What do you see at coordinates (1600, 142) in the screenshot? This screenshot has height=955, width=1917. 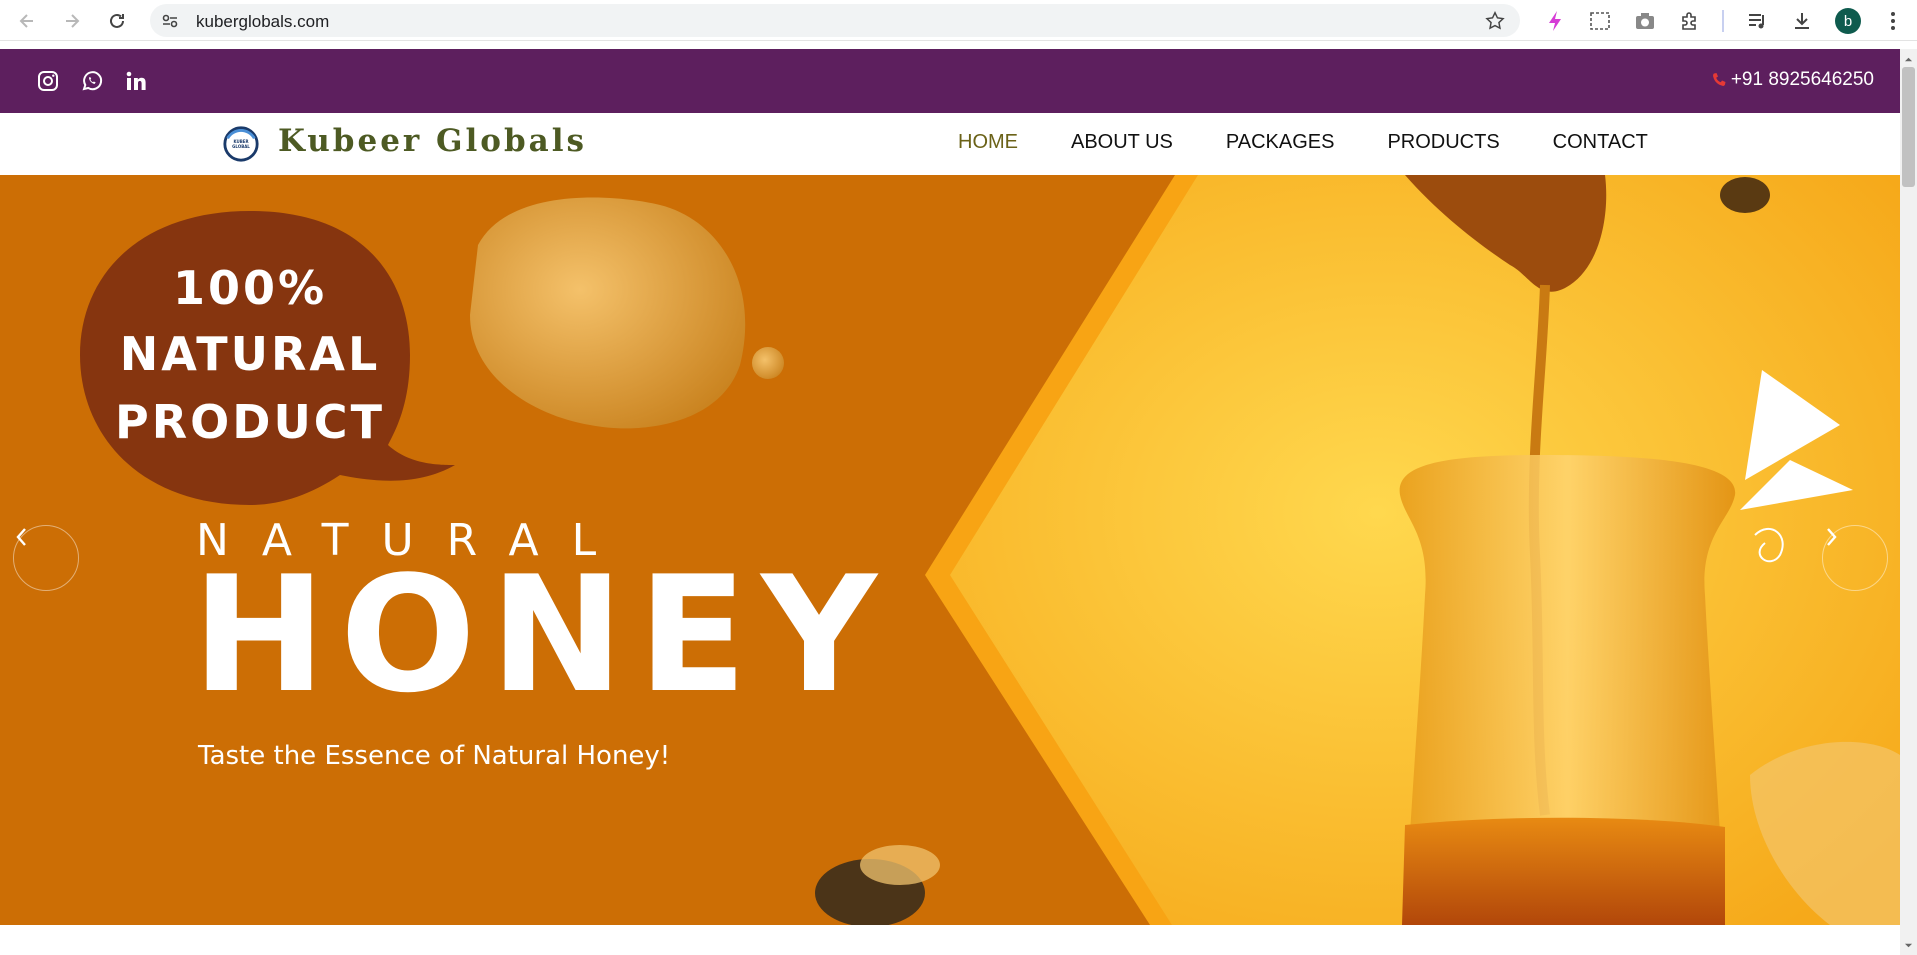 I see `nav-contact: CONTACT` at bounding box center [1600, 142].